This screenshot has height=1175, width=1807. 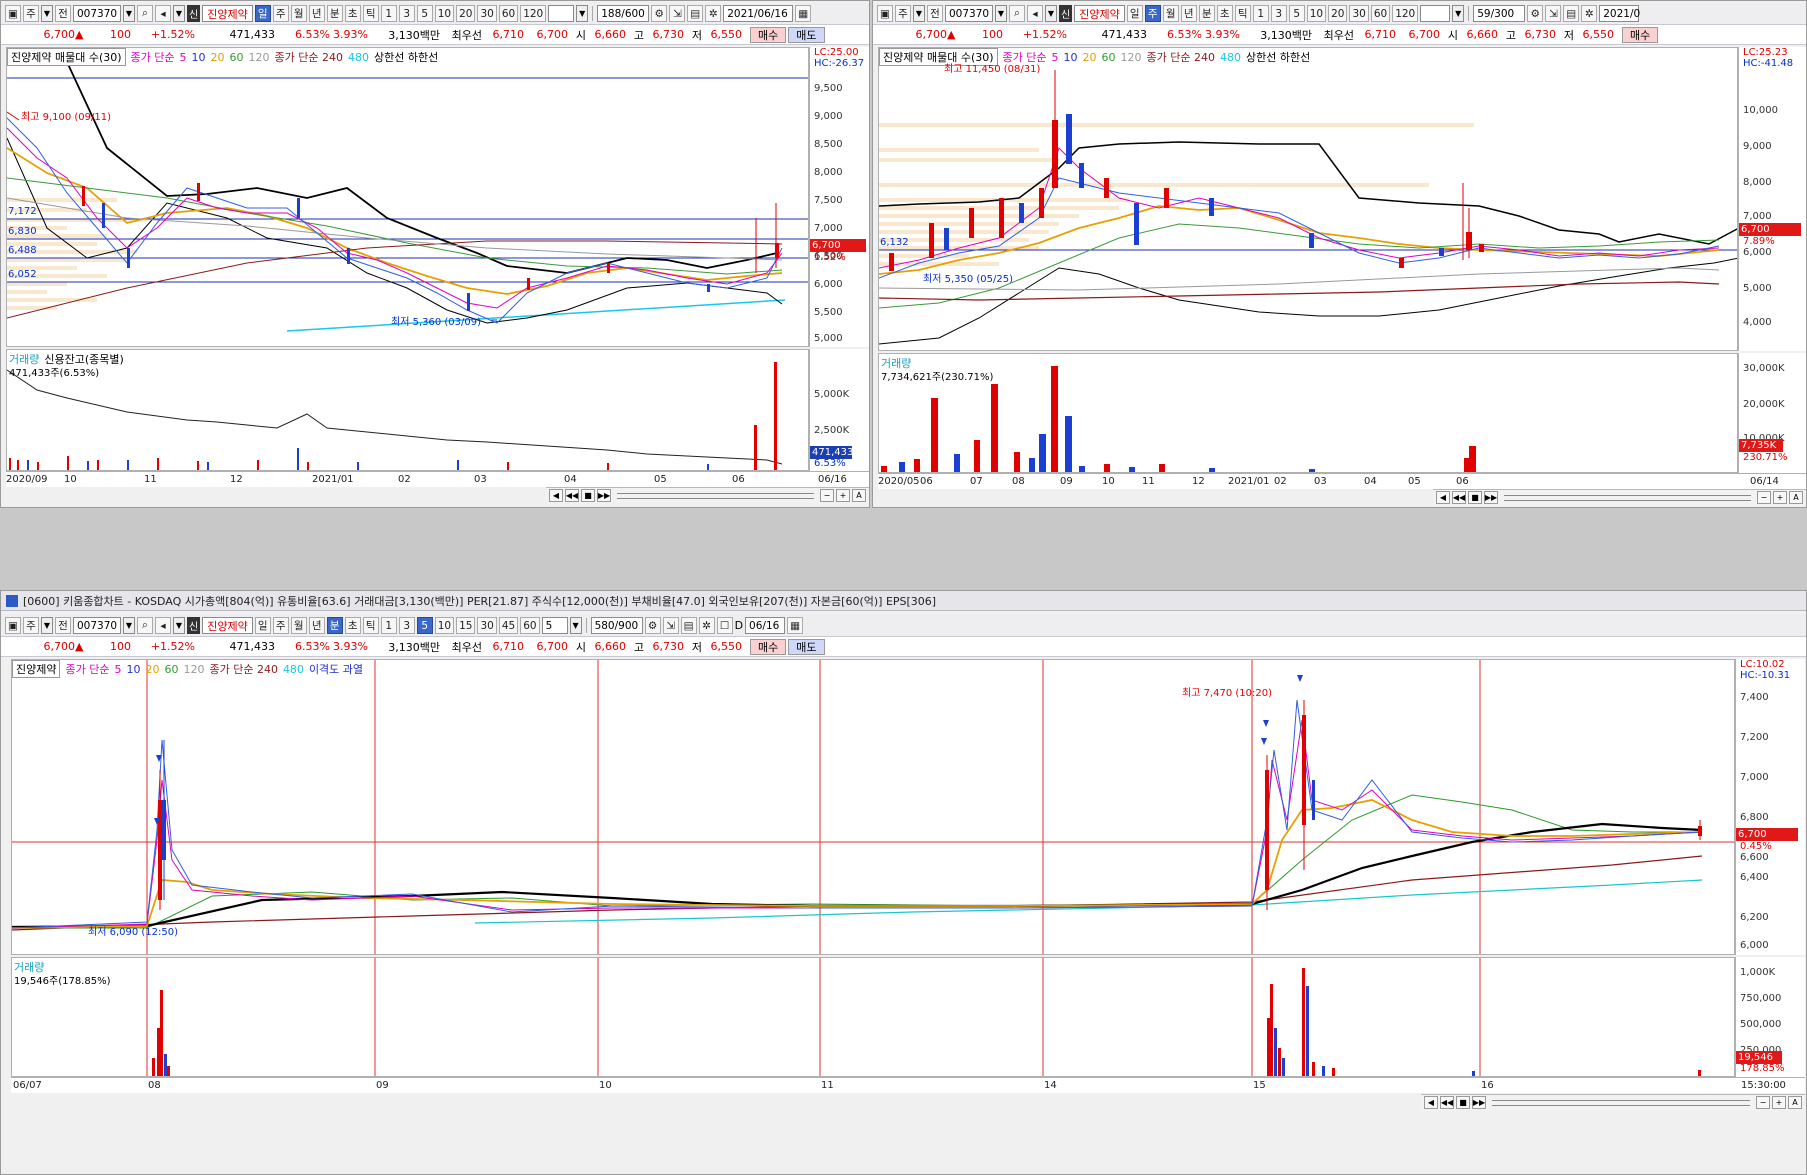 What do you see at coordinates (554, 625) in the screenshot?
I see `interval-custom-input: 5` at bounding box center [554, 625].